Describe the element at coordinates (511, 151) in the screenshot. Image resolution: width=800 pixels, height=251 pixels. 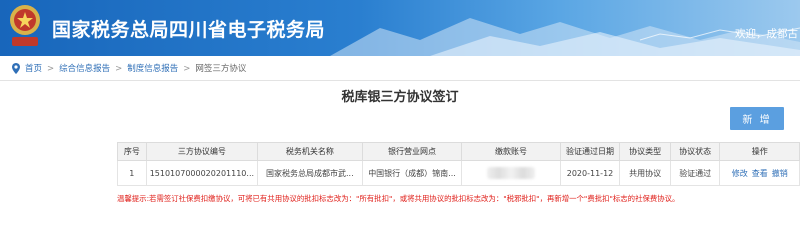
I see `col-header-account: 缴款账号` at that location.